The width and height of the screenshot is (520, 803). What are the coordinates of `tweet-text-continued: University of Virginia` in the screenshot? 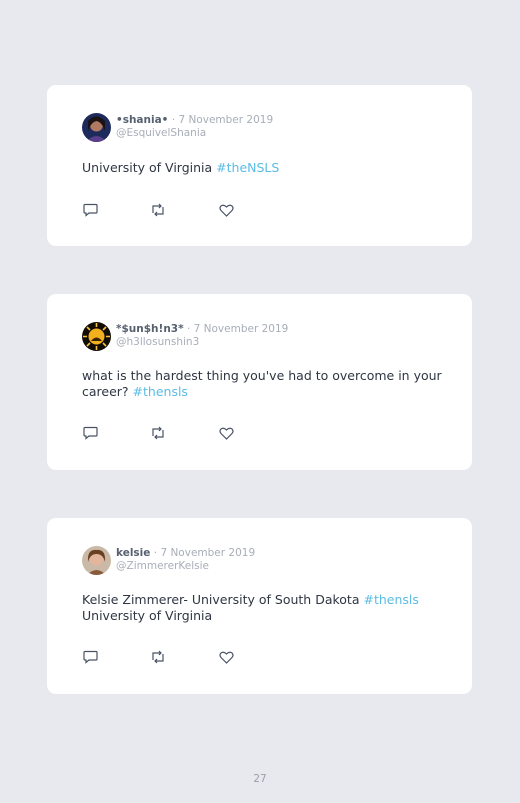 It's located at (147, 615).